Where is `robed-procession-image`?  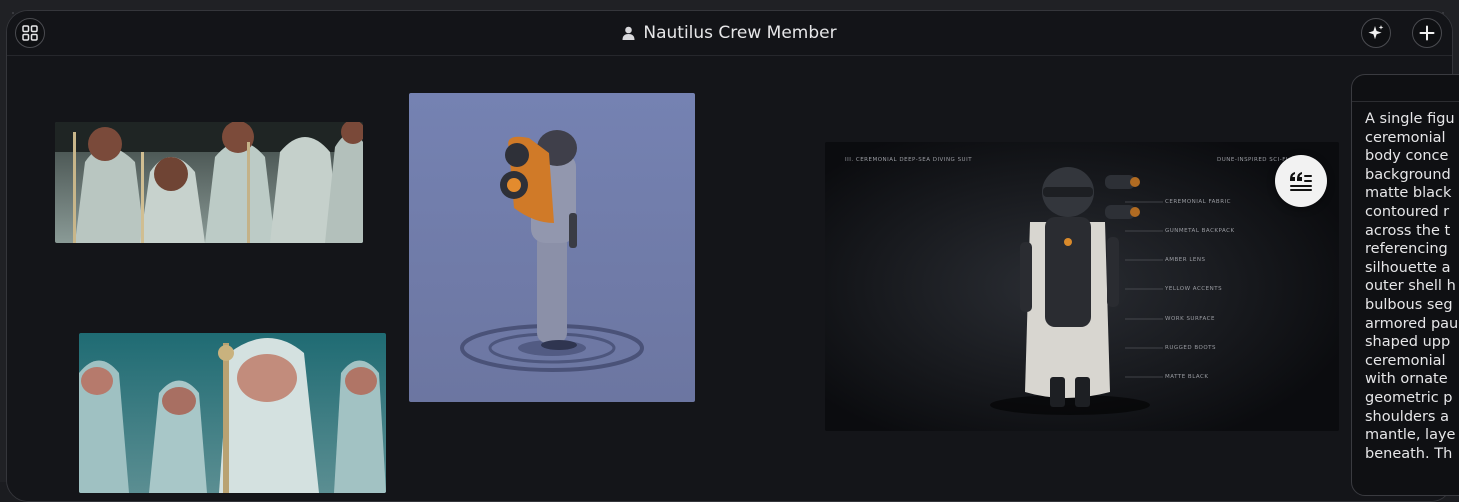 robed-procession-image is located at coordinates (209, 182).